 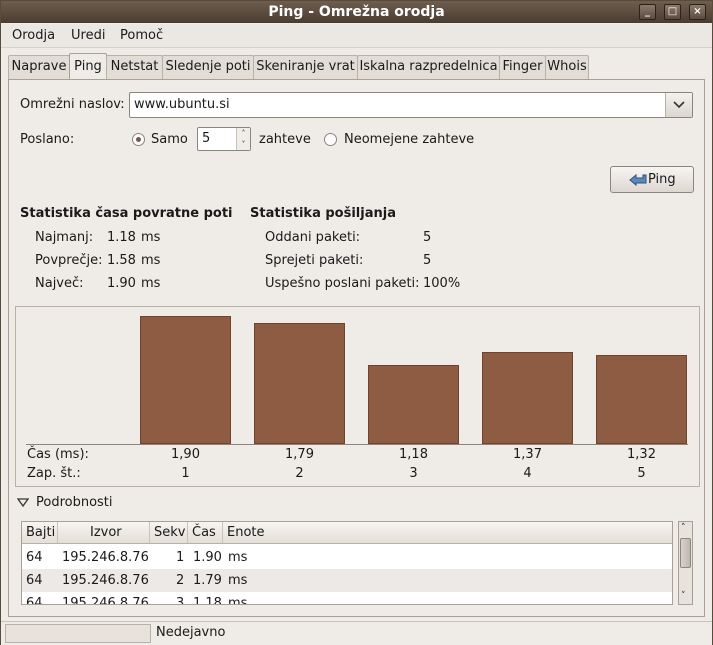 I want to click on only-label: Samo, so click(x=169, y=139).